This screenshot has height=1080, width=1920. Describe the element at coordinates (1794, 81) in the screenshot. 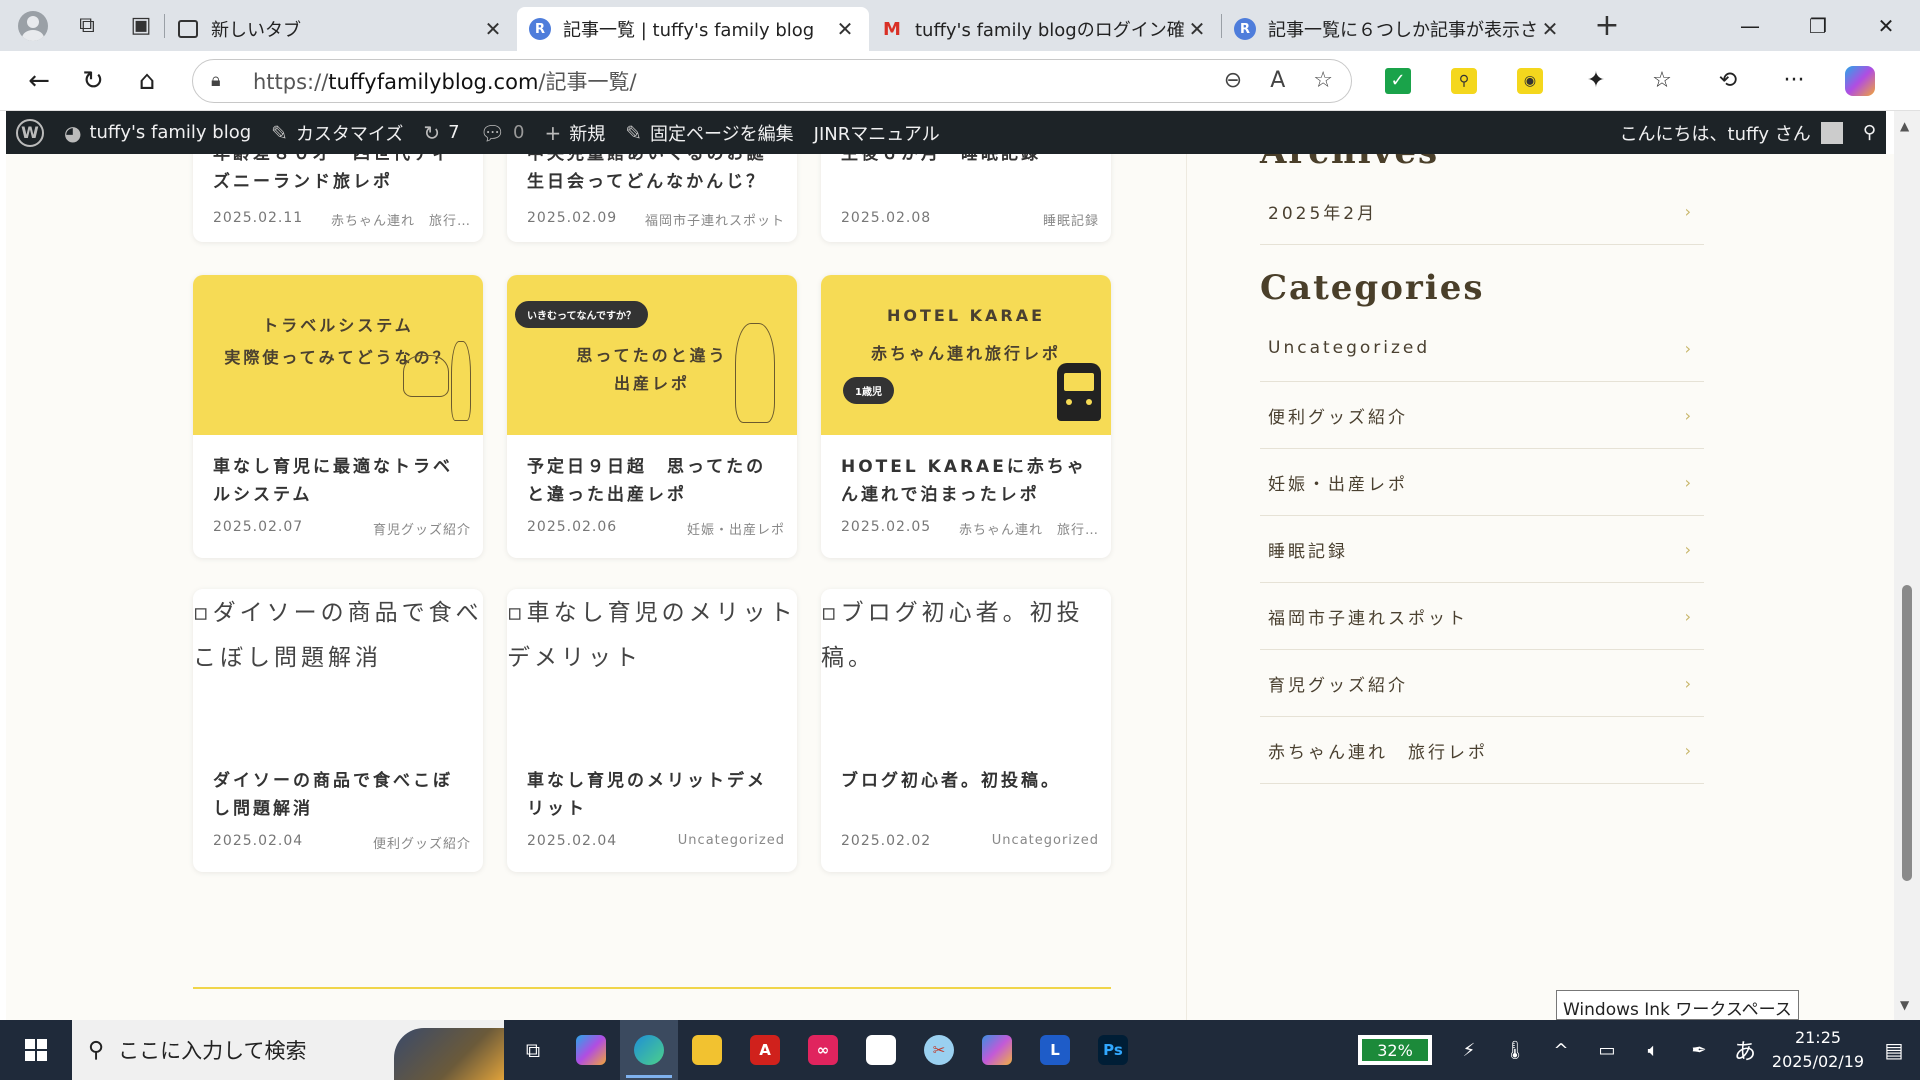

I see `more-menu-button: ···` at that location.